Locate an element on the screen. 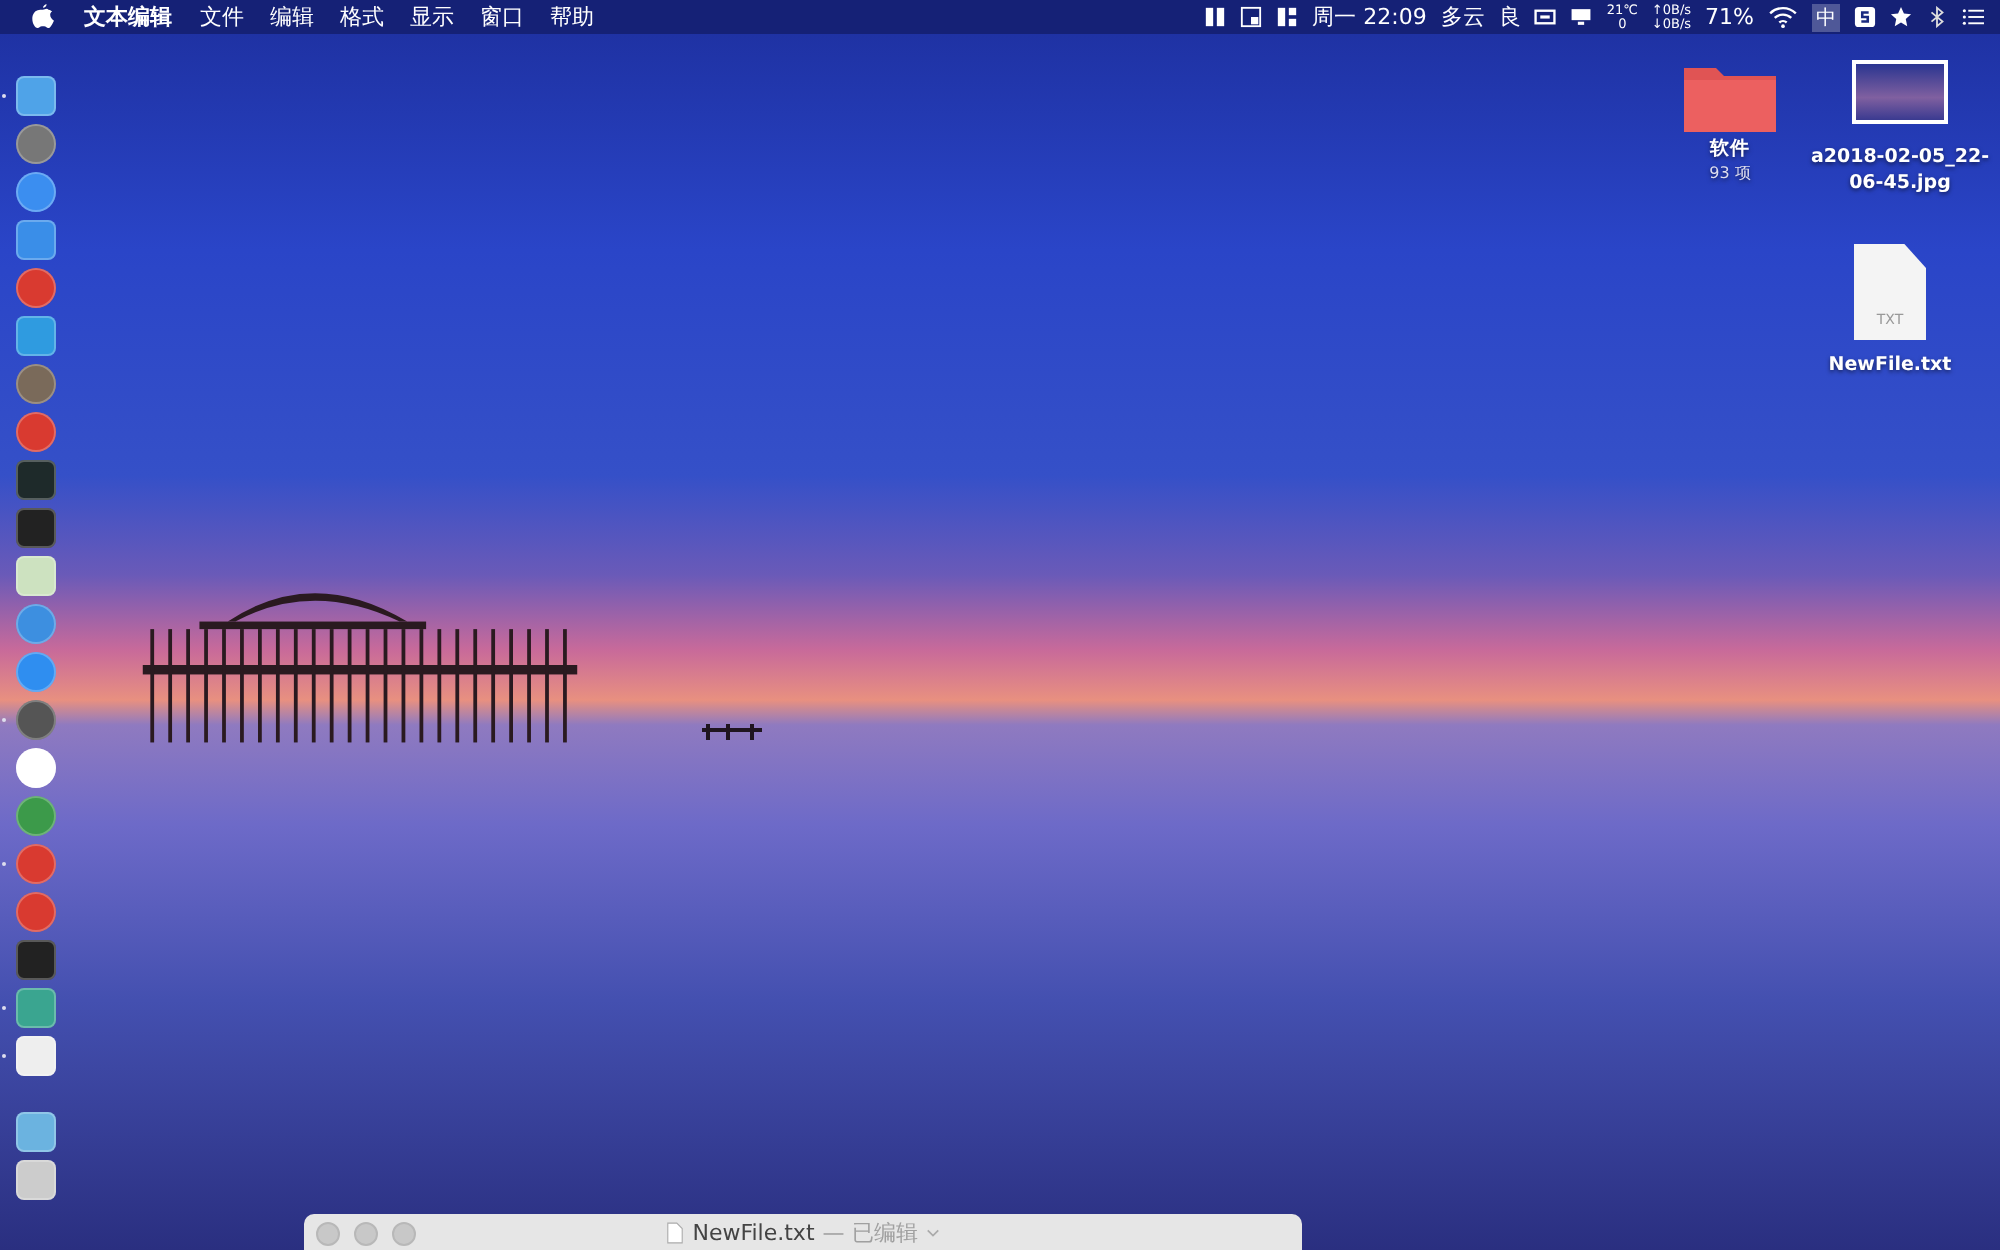  menu-item: 编辑 is located at coordinates (292, 17).